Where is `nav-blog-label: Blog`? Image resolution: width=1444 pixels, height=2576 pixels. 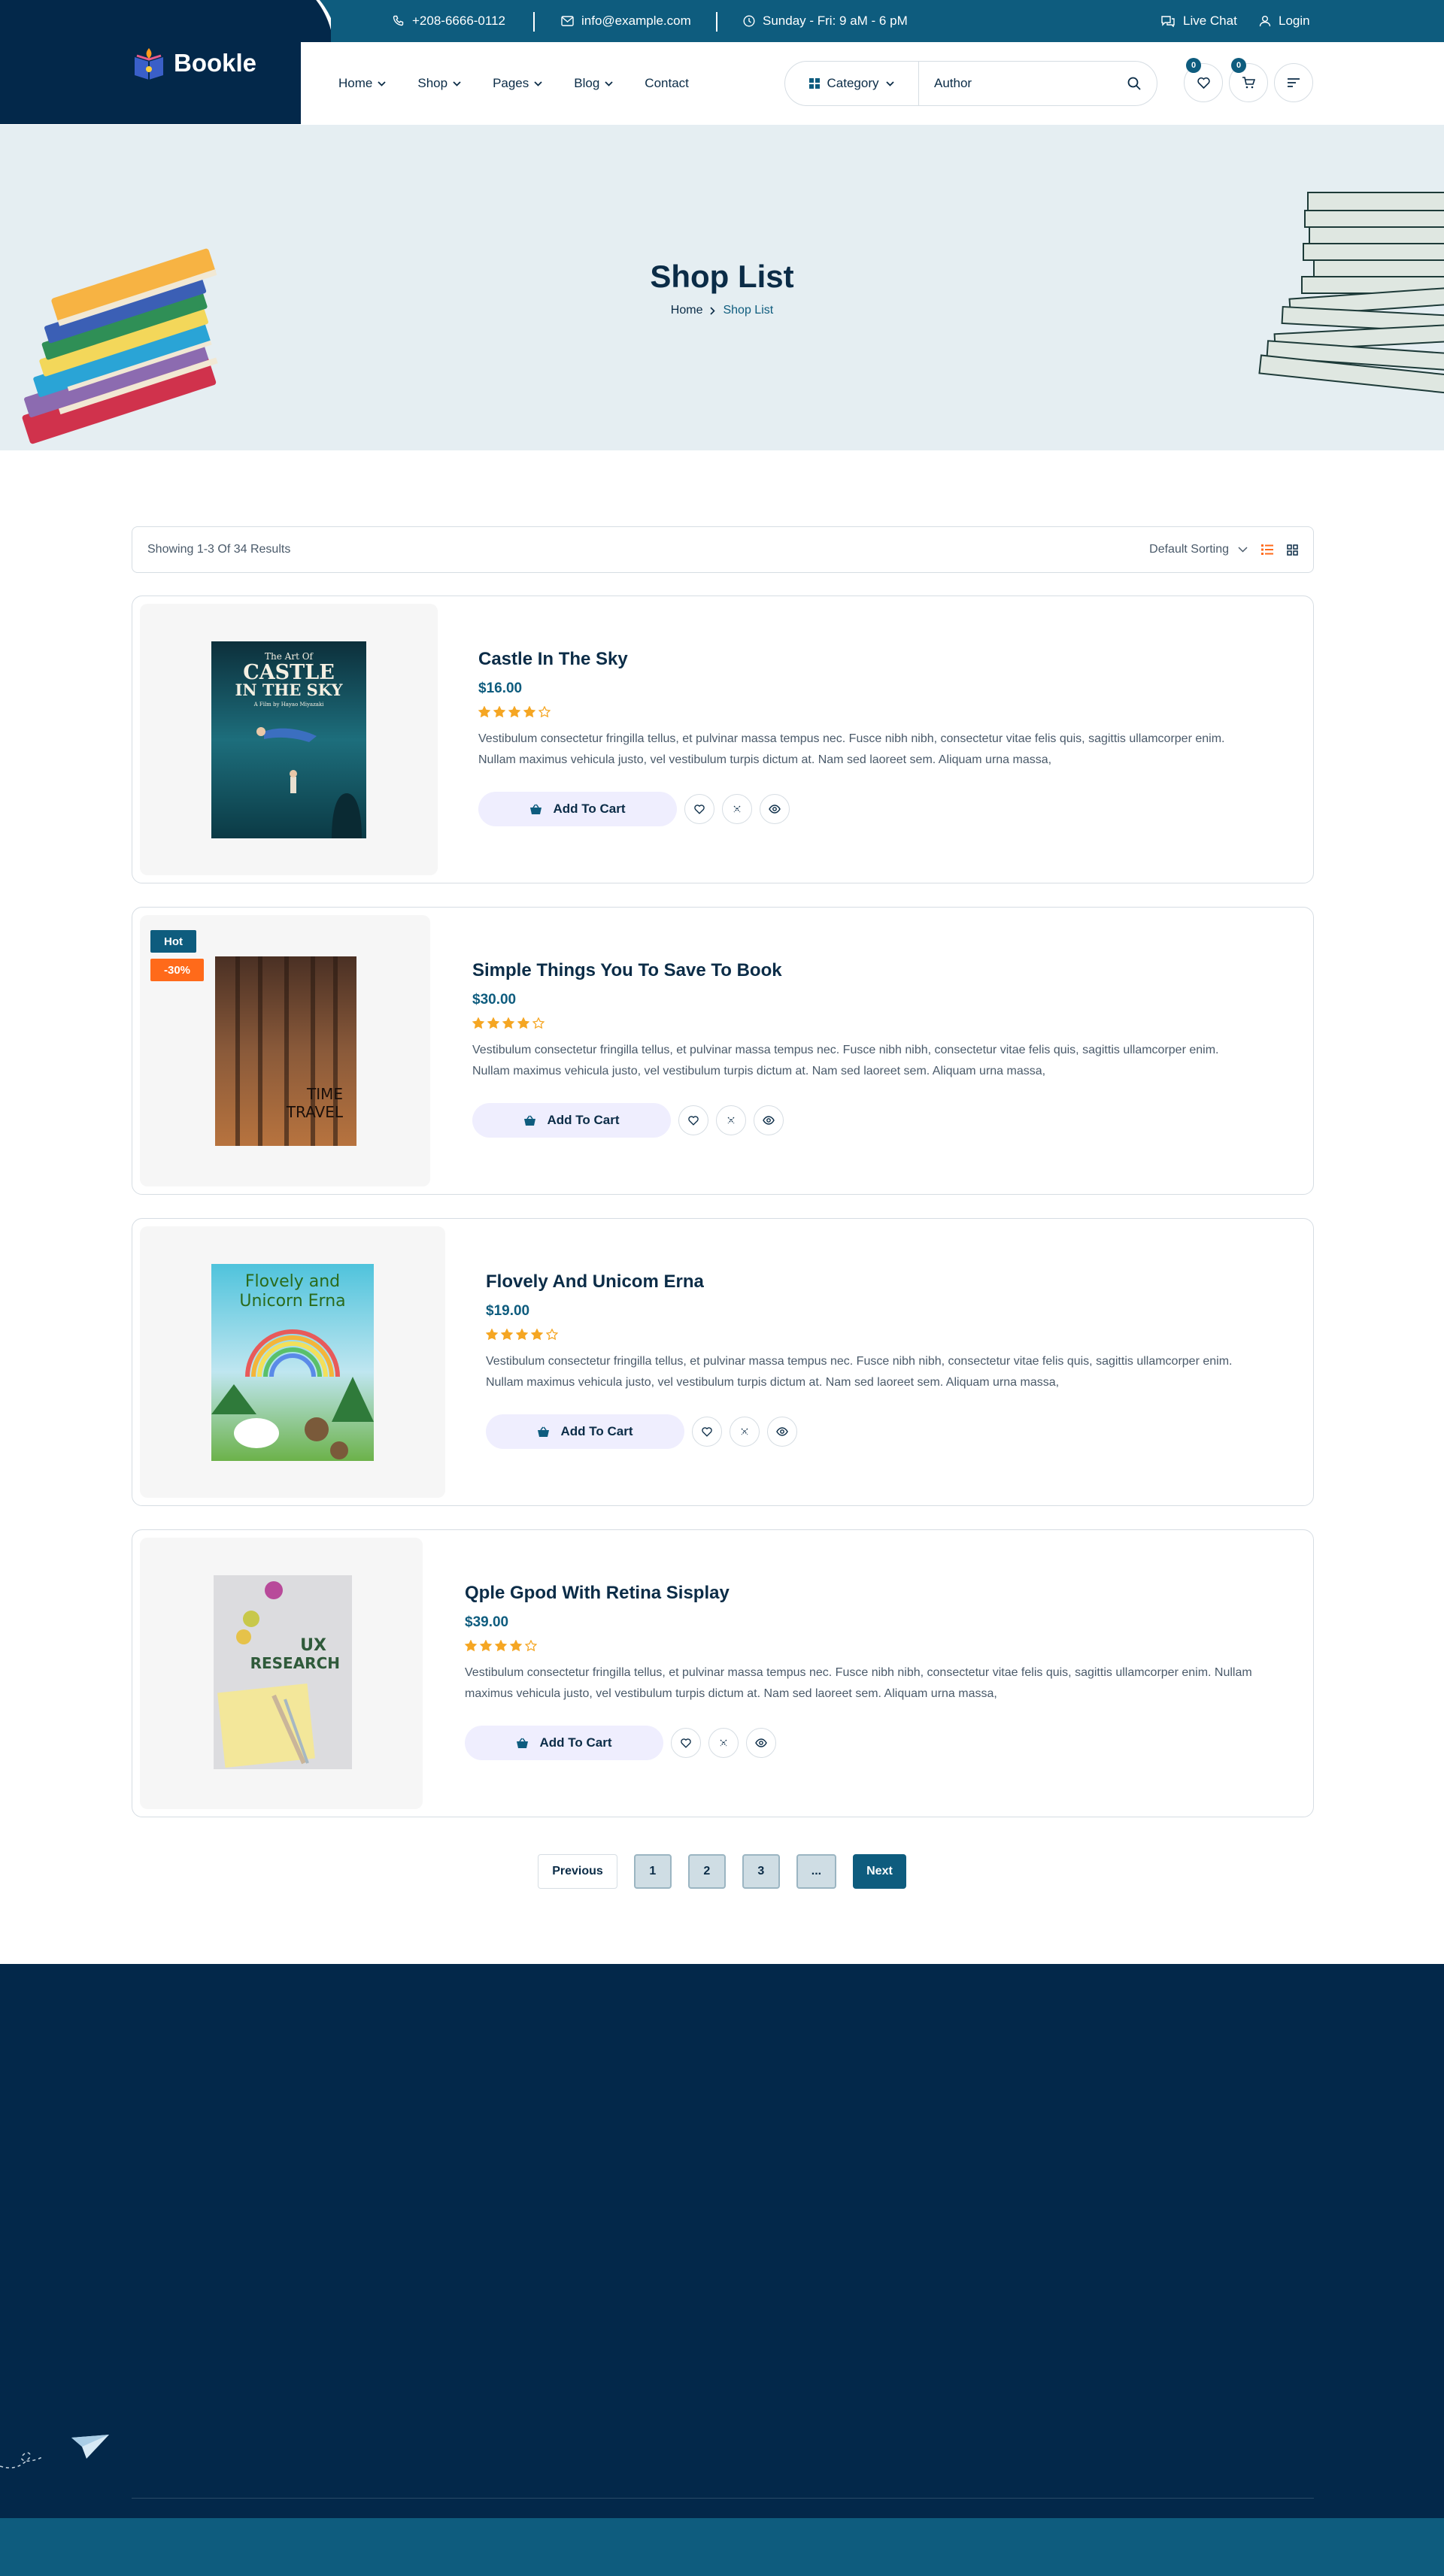
nav-blog-label: Blog is located at coordinates (587, 83).